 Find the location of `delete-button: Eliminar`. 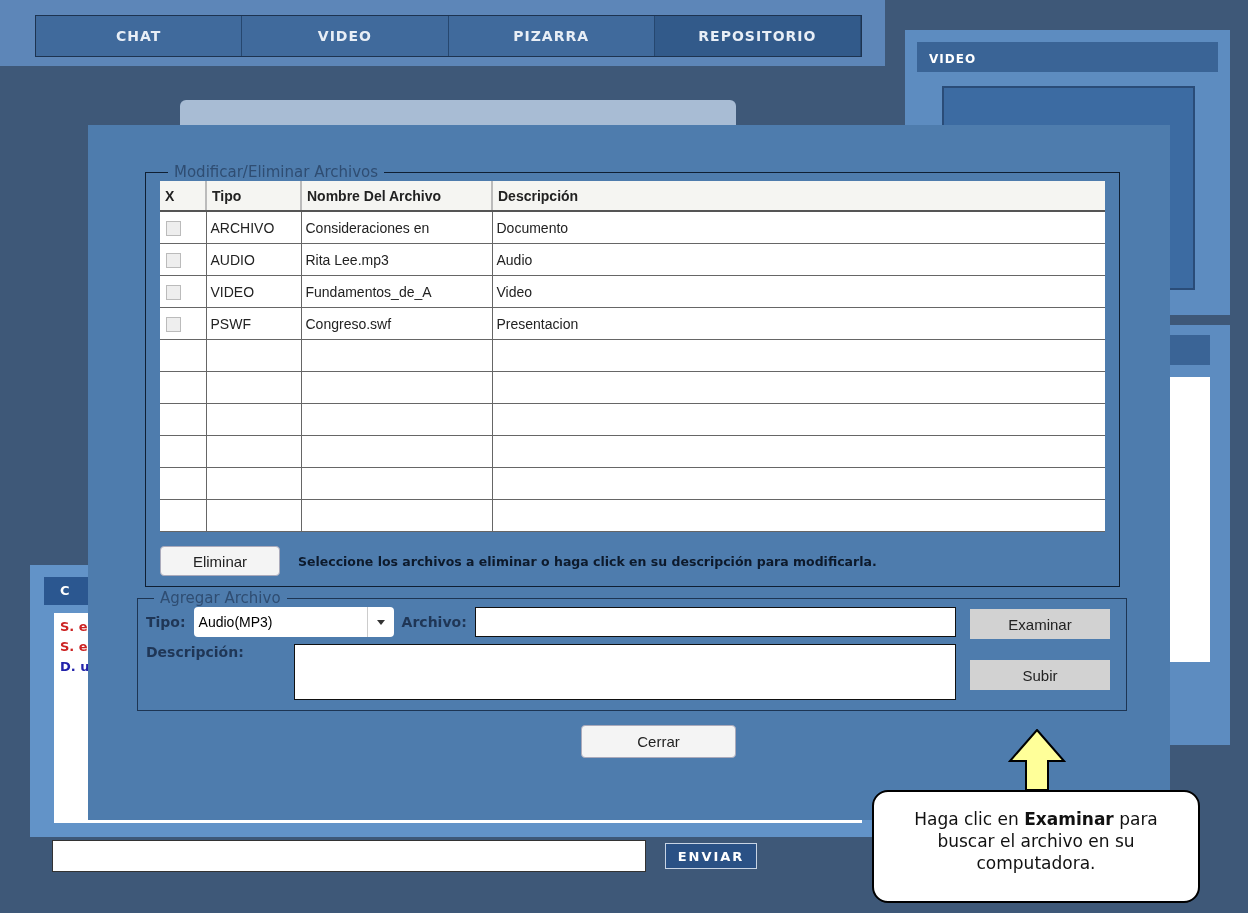

delete-button: Eliminar is located at coordinates (220, 561).